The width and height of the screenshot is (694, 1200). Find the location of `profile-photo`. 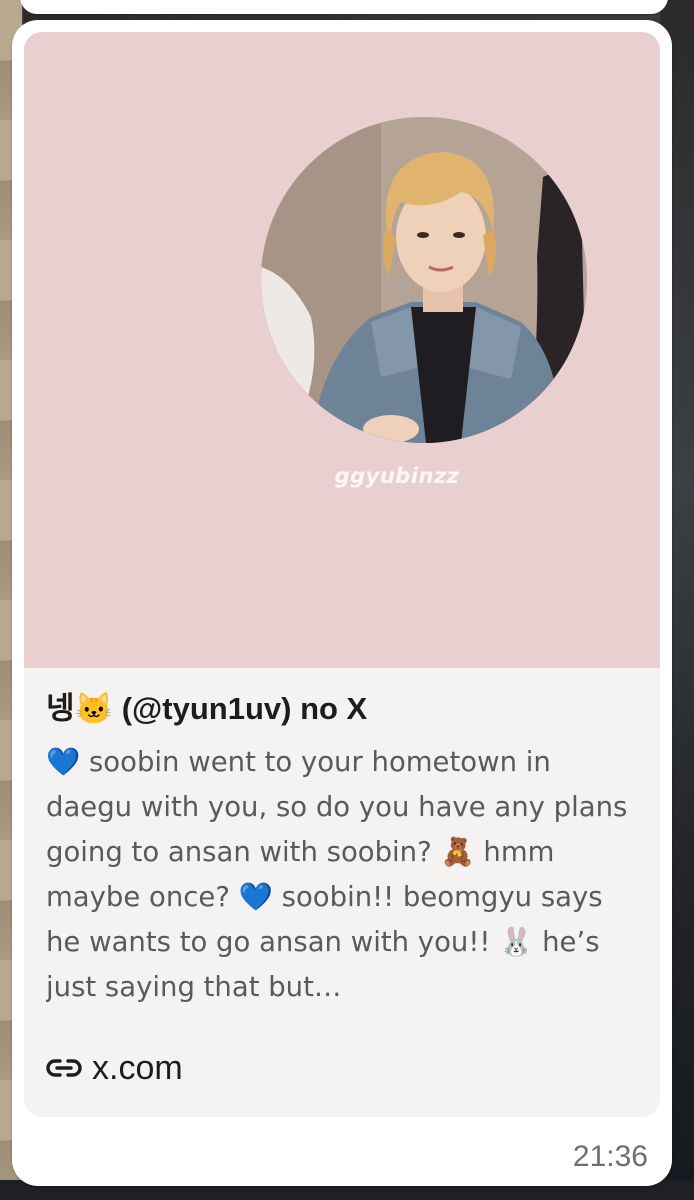

profile-photo is located at coordinates (424, 280).